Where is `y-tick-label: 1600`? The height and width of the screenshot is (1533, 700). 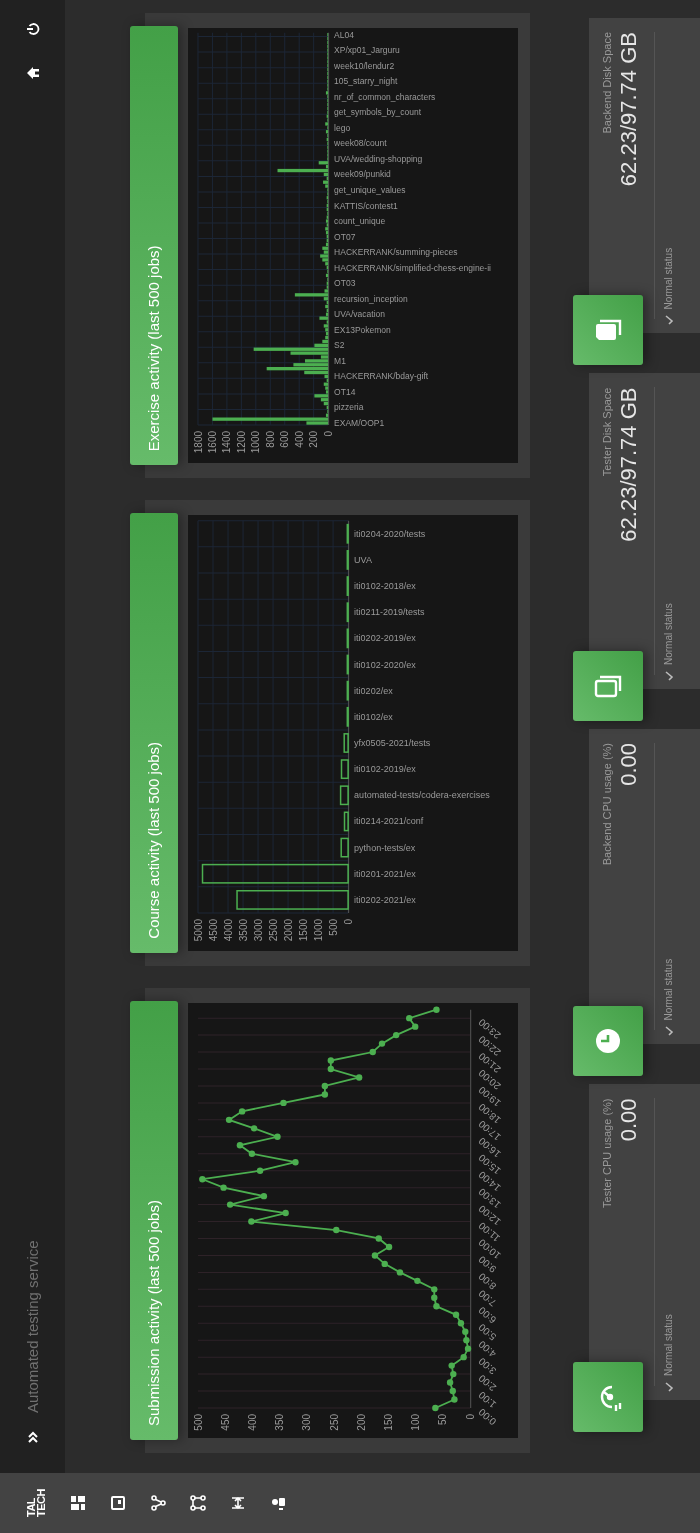
y-tick-label: 1600 is located at coordinates (212, 442).